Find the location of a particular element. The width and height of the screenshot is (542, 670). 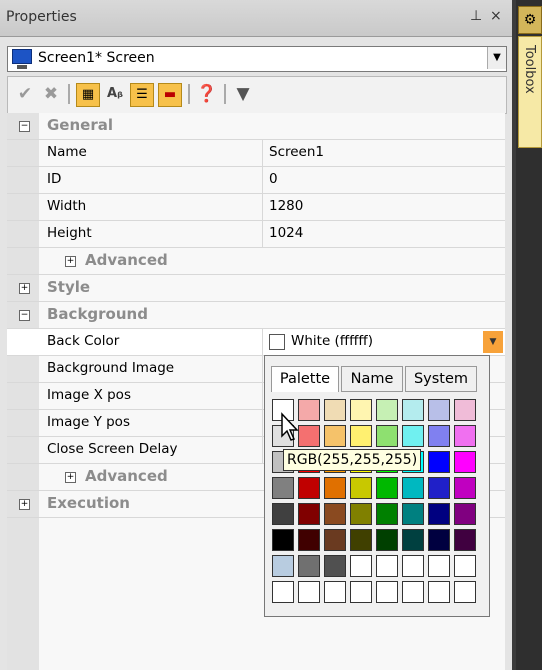

property-value: Screen1 is located at coordinates (296, 152).